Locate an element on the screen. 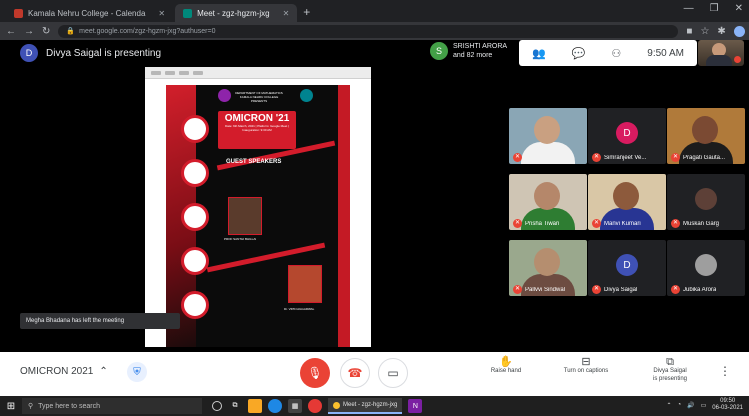 Image resolution: width=749 pixels, height=416 pixels. extensions-icon: ✱ is located at coordinates (721, 31).